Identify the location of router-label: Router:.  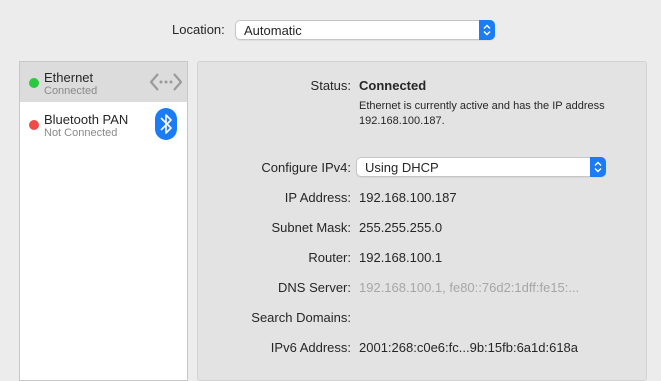
(329, 257).